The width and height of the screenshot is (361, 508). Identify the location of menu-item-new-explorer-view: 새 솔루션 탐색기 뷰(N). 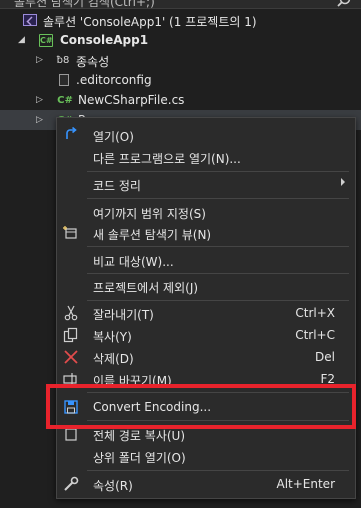
(206, 233).